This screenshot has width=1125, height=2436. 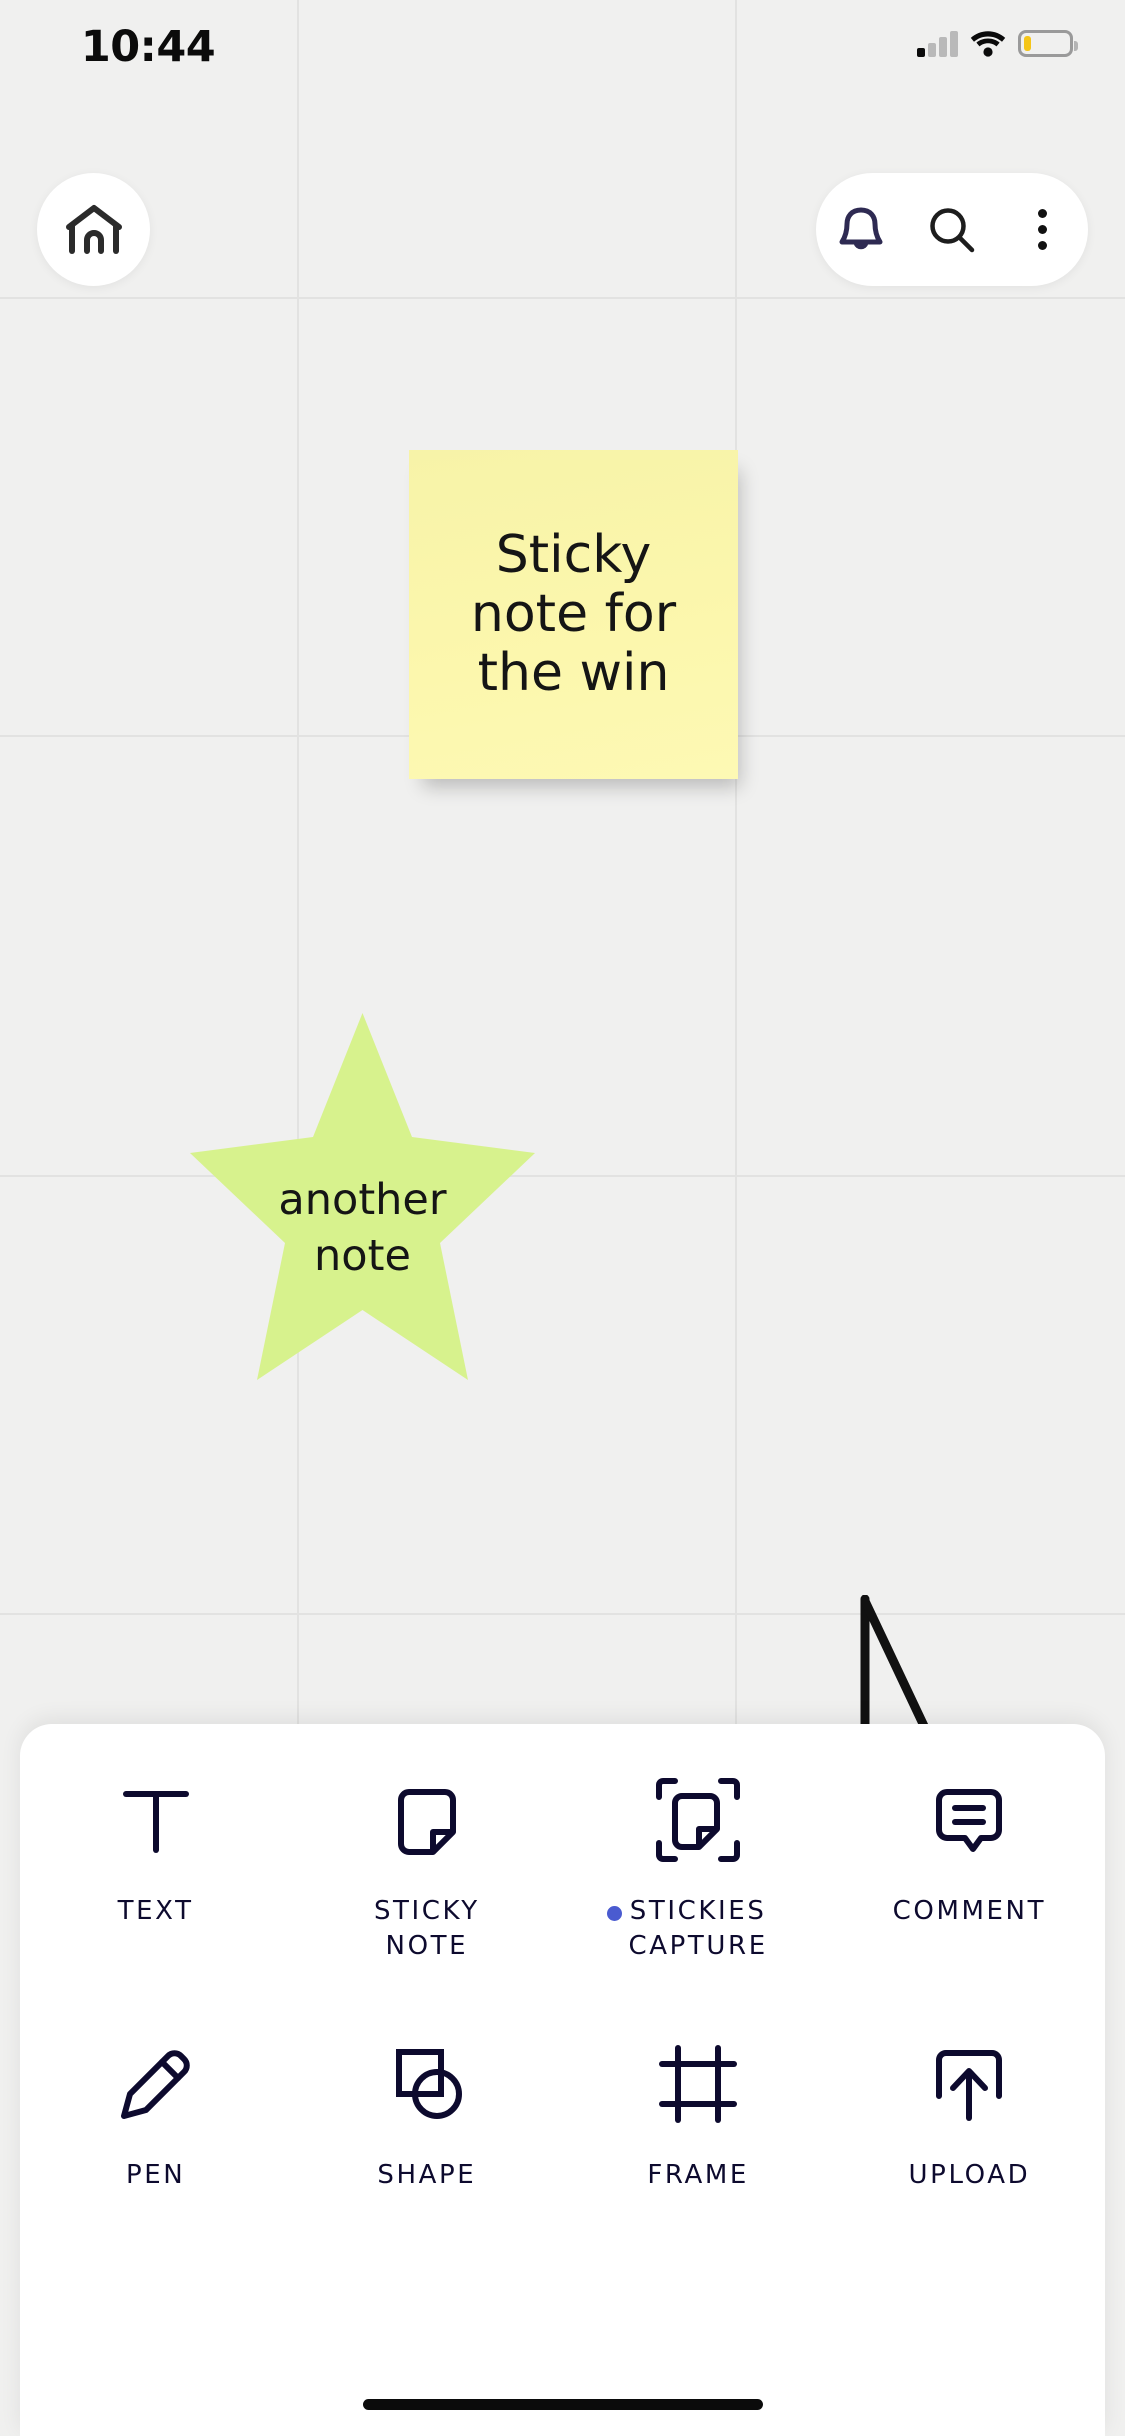 I want to click on more-options-button, so click(x=1043, y=230).